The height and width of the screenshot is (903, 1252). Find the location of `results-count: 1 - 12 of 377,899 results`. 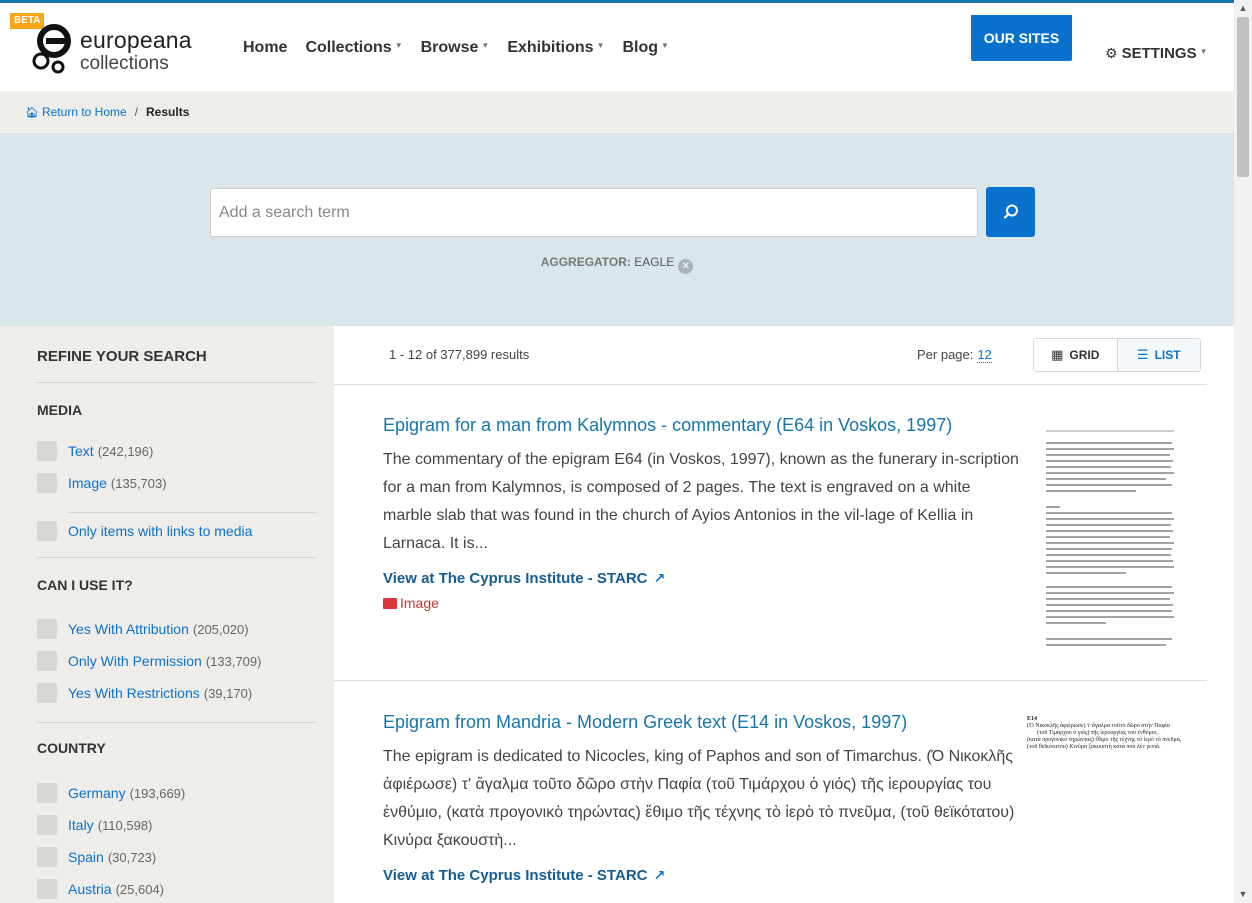

results-count: 1 - 12 of 377,899 results is located at coordinates (459, 354).